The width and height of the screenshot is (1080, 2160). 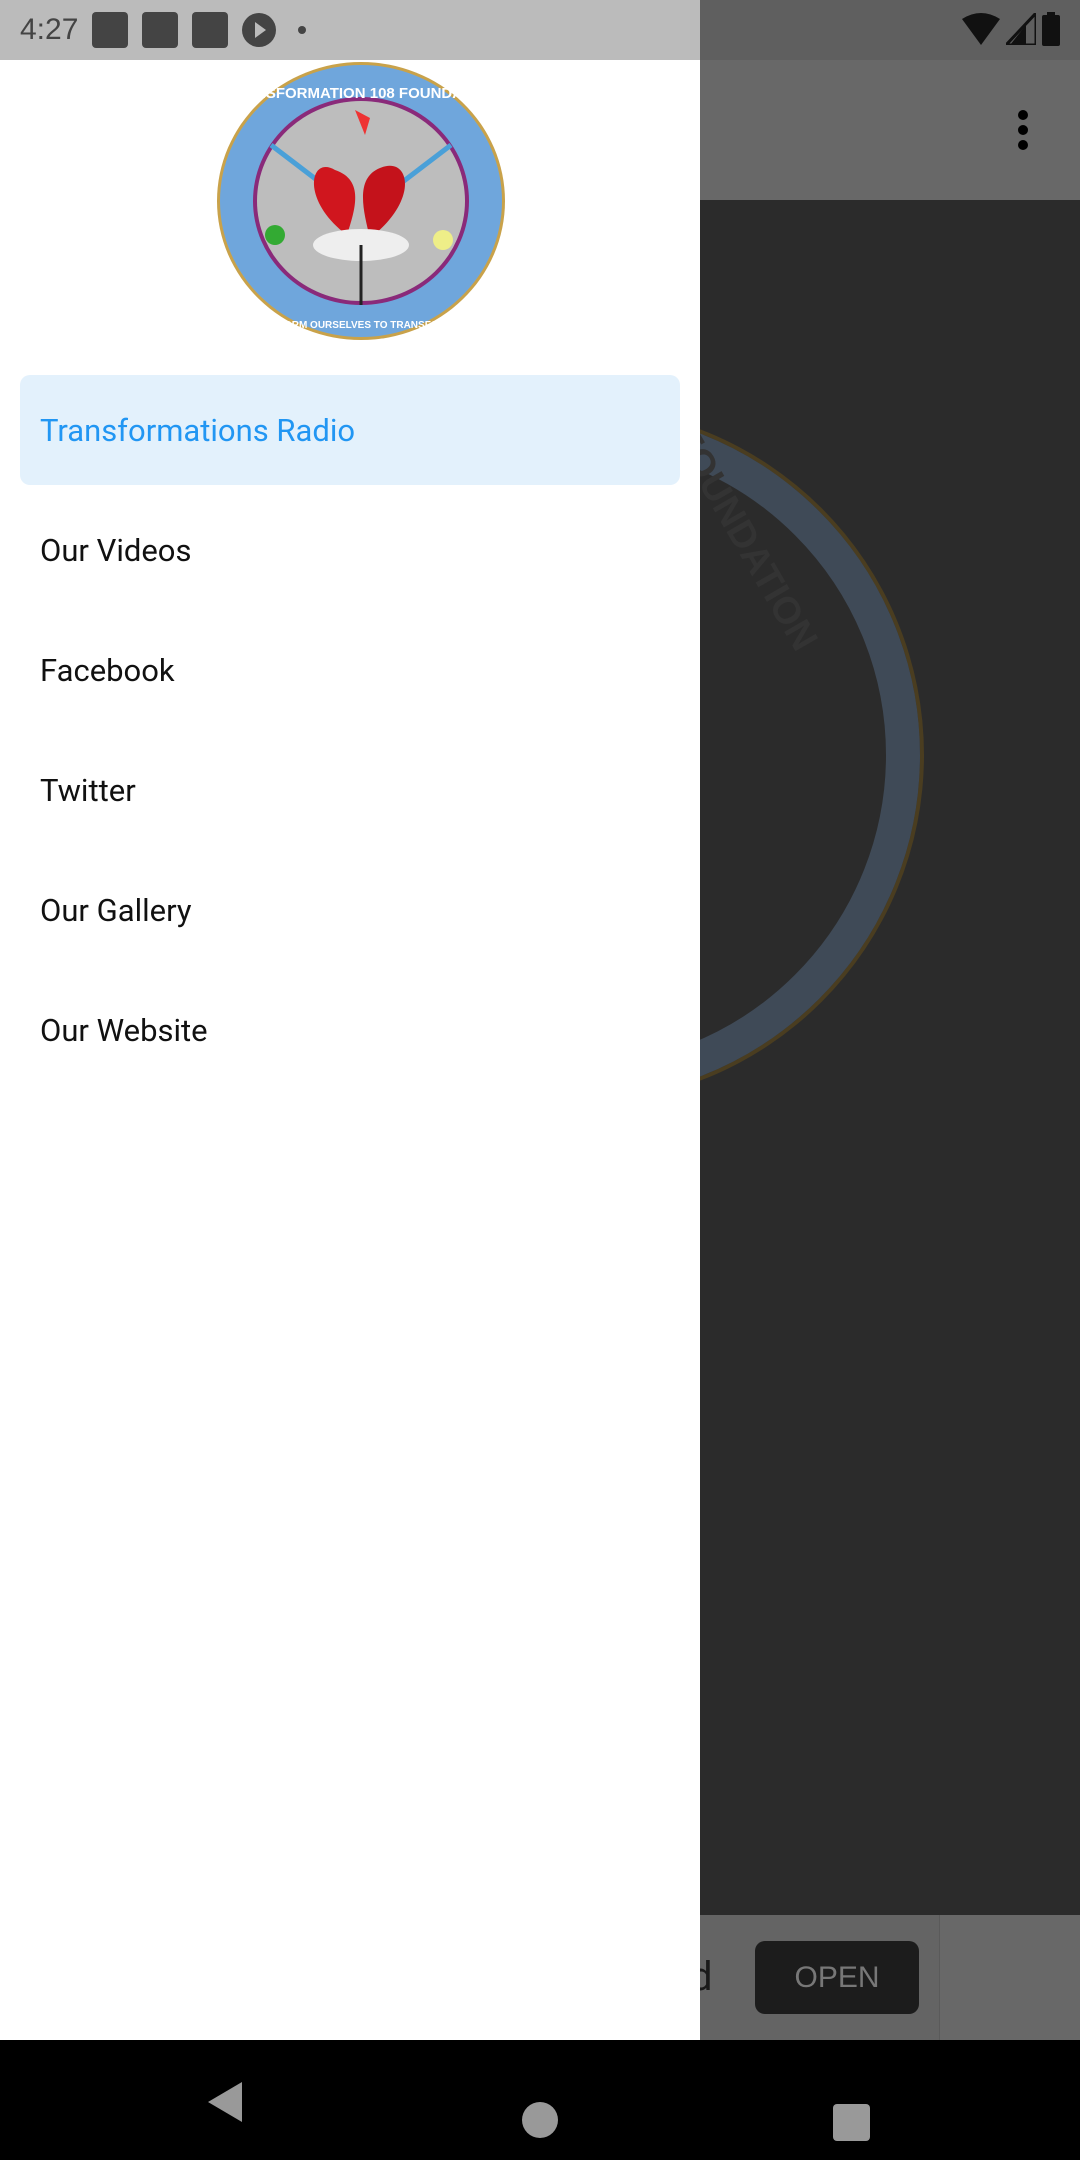 I want to click on menu-item-label: Our Videos, so click(x=116, y=550).